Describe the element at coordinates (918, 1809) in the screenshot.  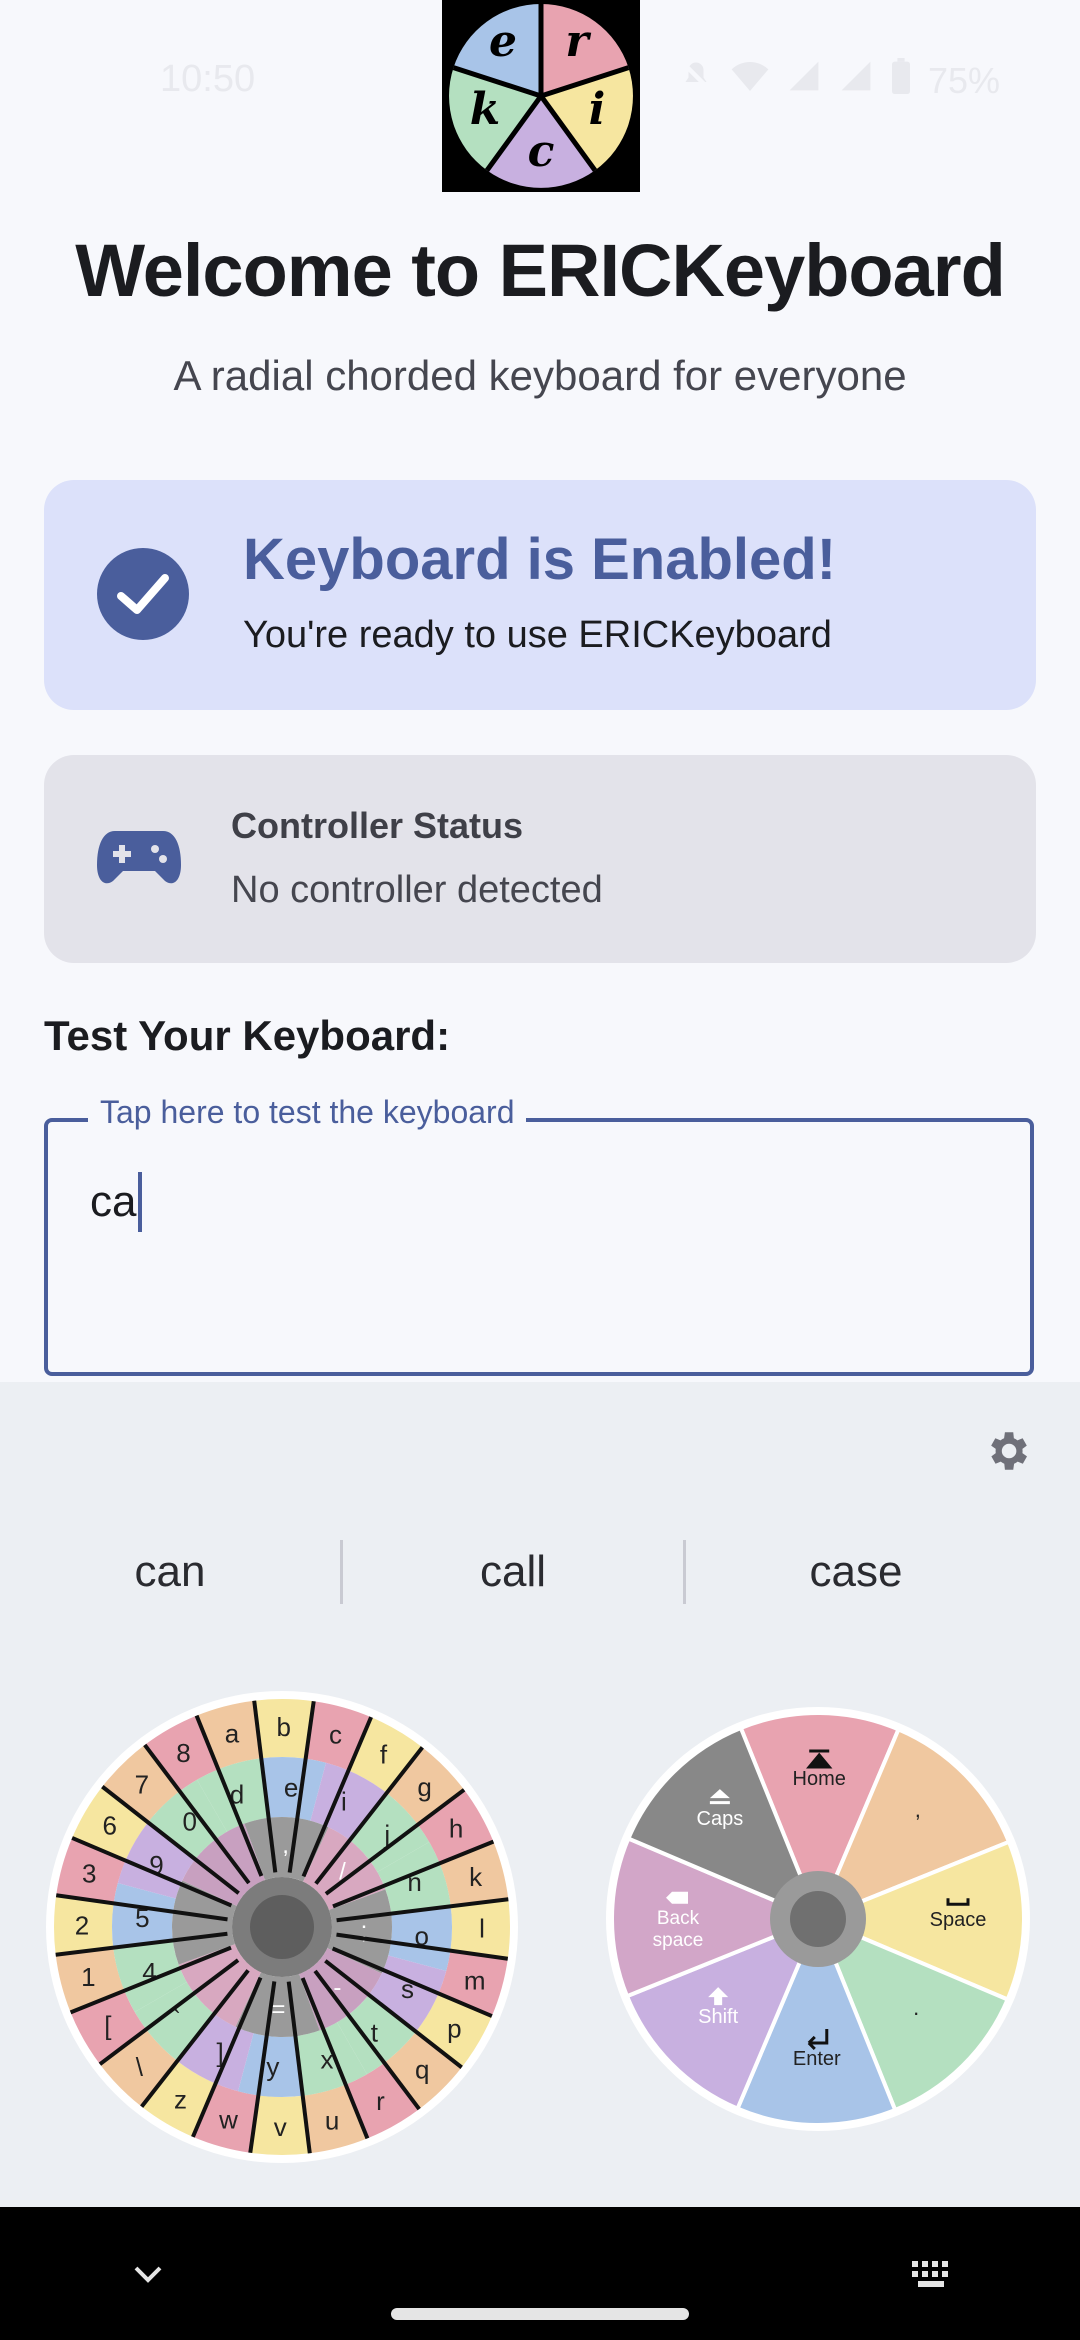
I see `comma-key-label: ,` at that location.